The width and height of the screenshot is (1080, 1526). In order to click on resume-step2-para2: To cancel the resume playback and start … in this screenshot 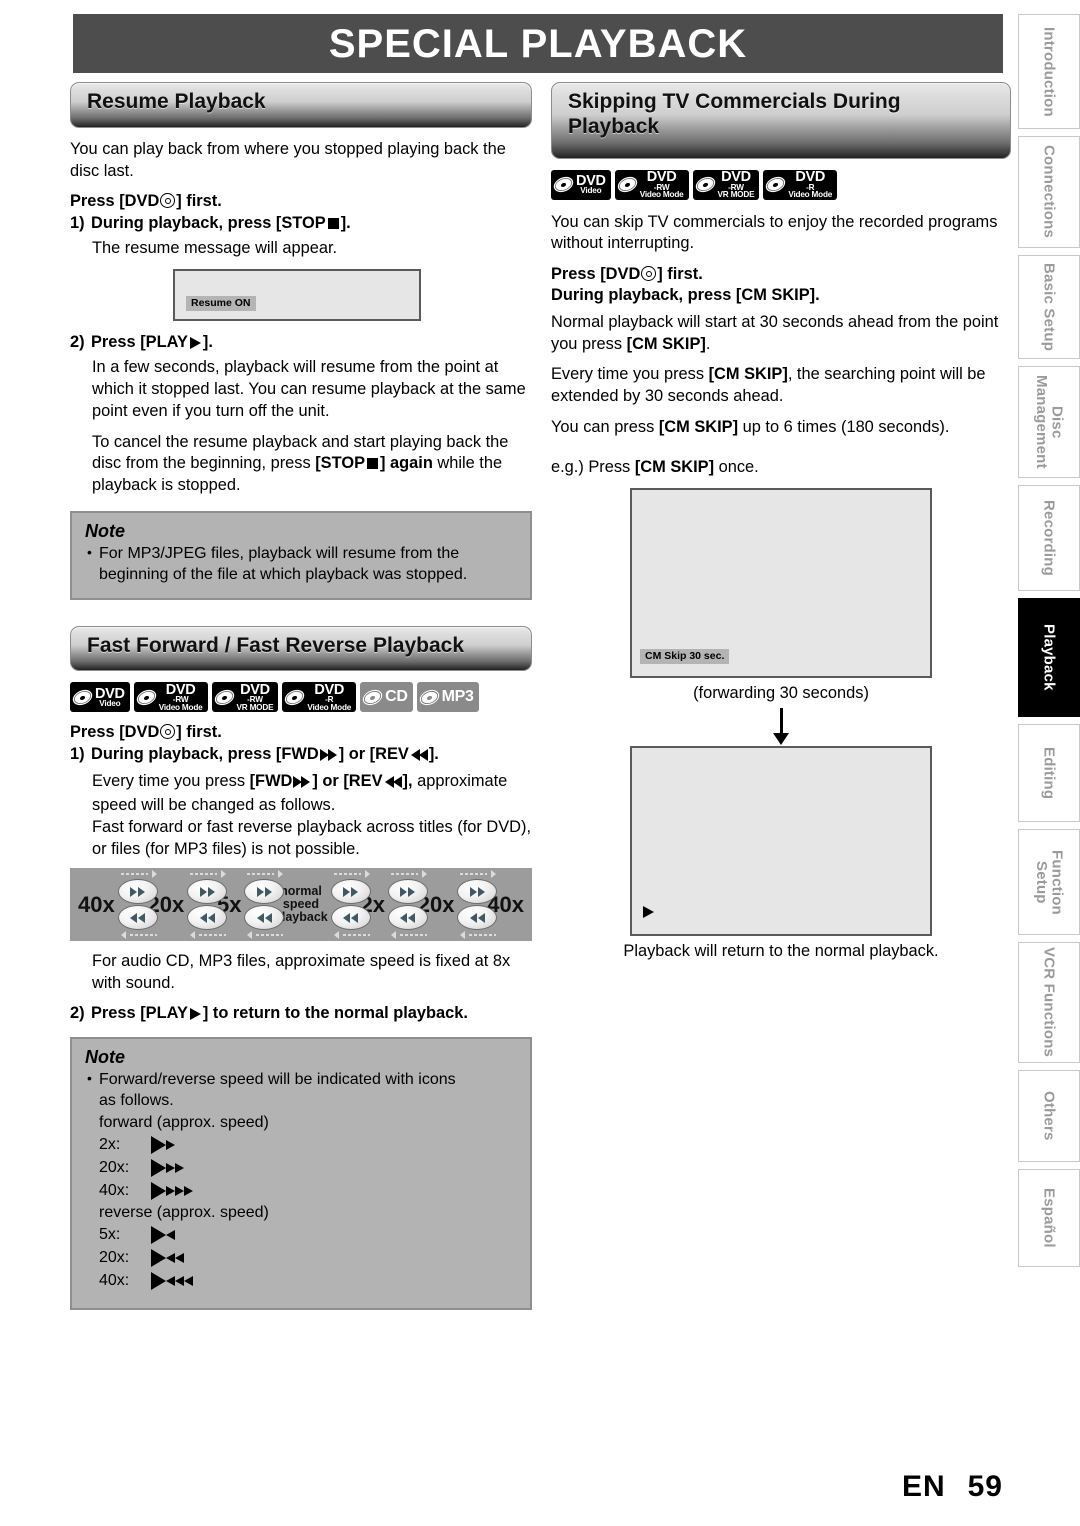, I will do `click(312, 464)`.